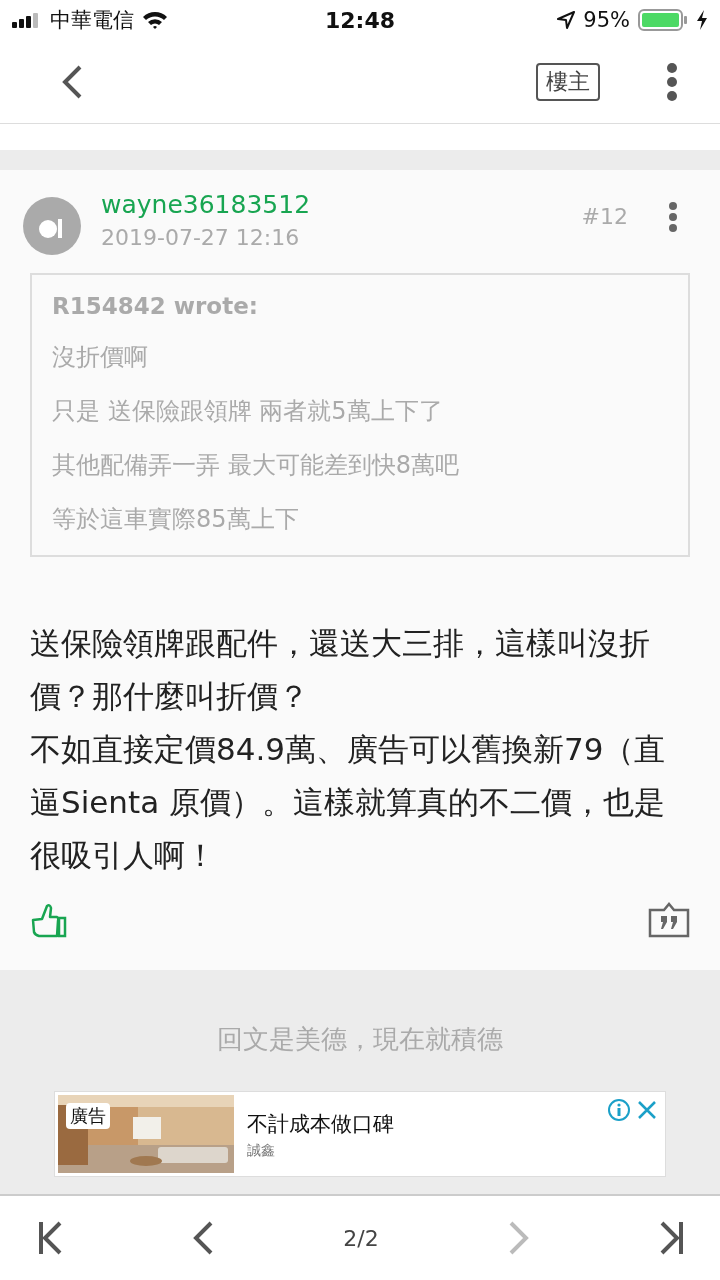  Describe the element at coordinates (155, 20) in the screenshot. I see `wifi-icon` at that location.